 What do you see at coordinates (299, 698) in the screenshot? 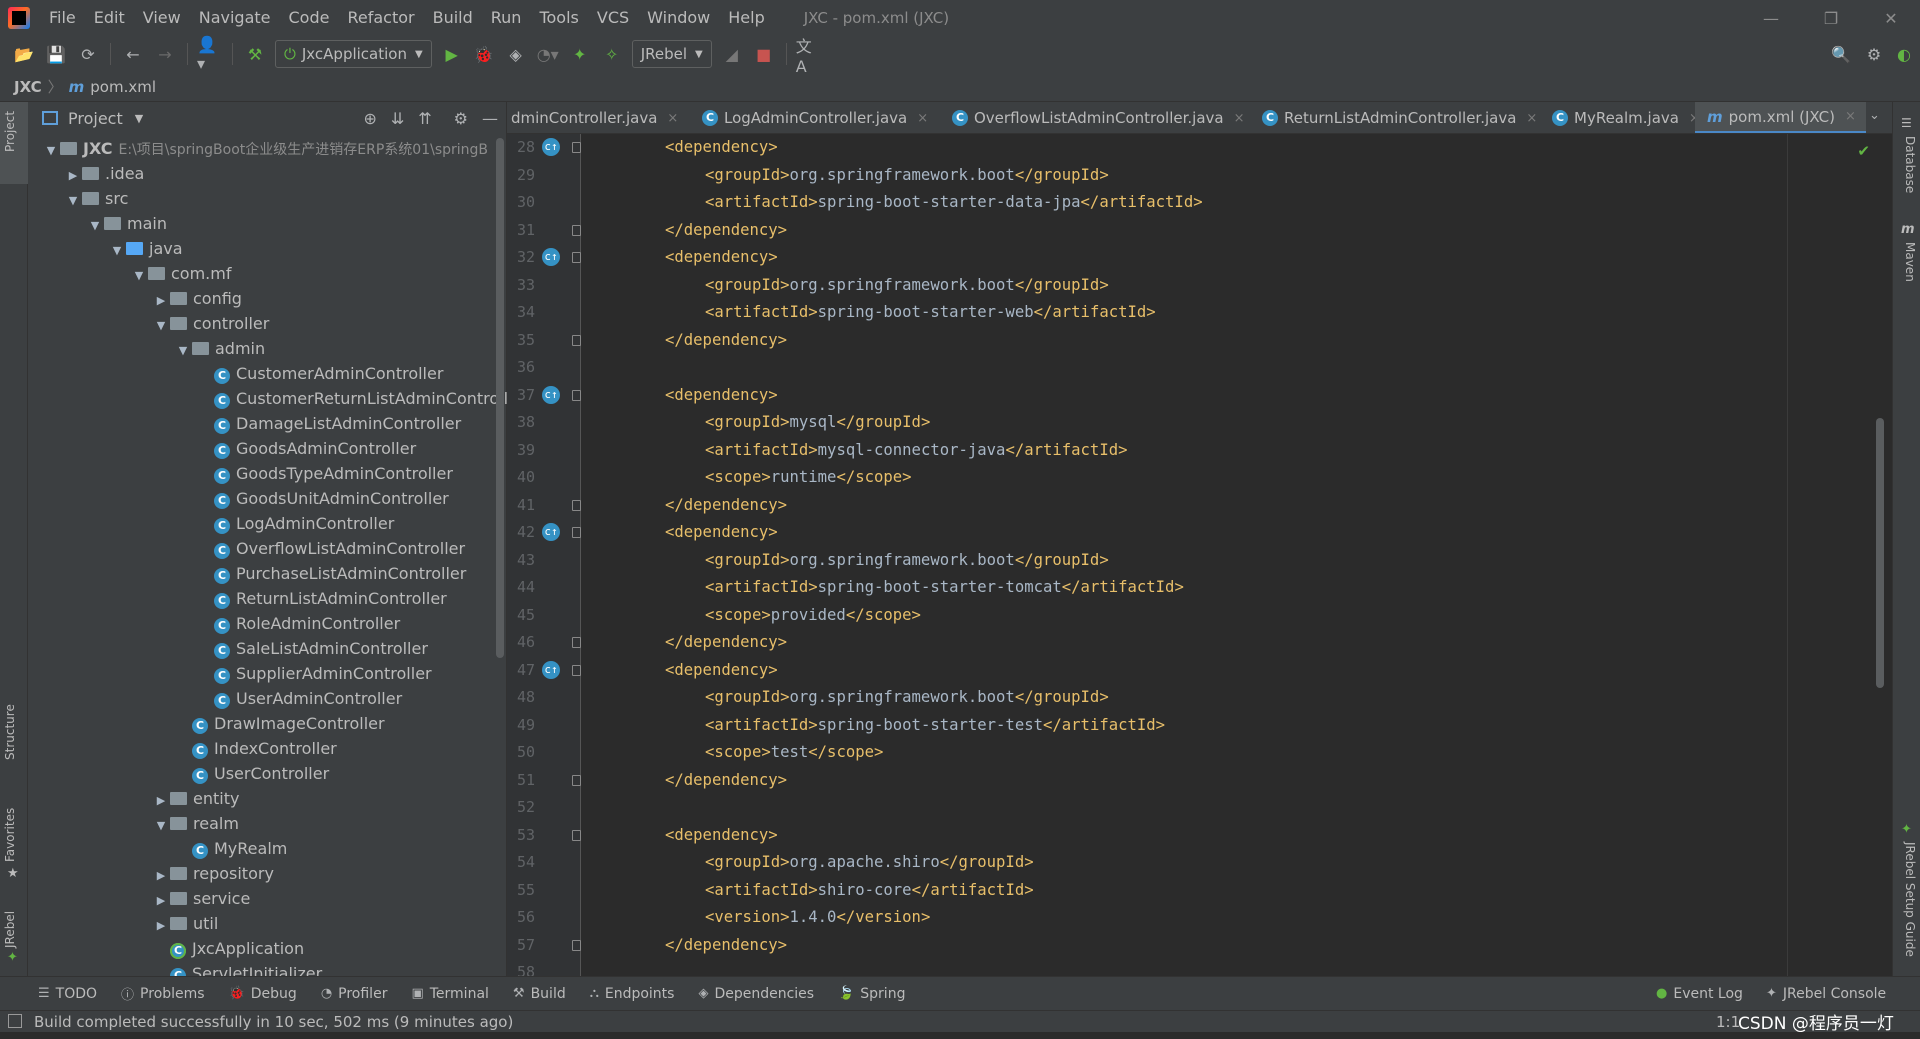
I see `tree-item: C UserAdminController` at bounding box center [299, 698].